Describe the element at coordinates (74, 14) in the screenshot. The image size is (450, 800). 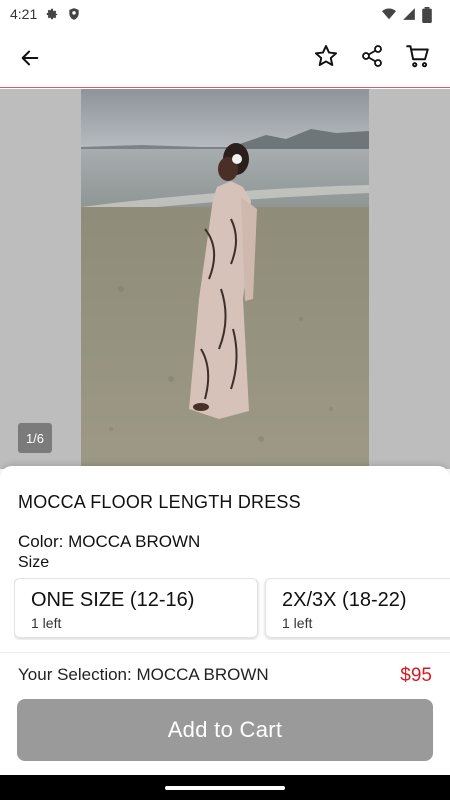
I see `shield-icon` at that location.